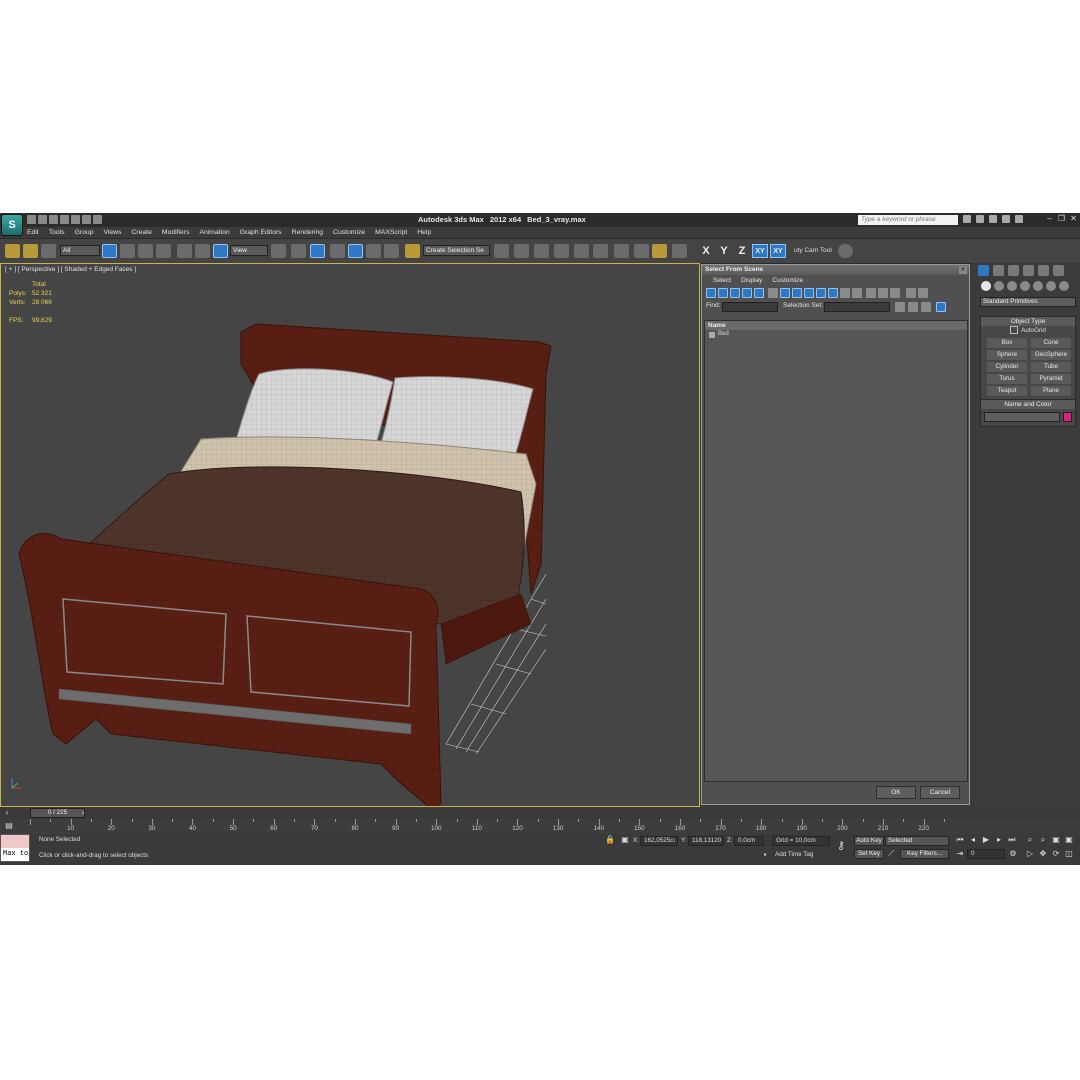  I want to click on time-configuration-icon: ⚙, so click(1013, 854).